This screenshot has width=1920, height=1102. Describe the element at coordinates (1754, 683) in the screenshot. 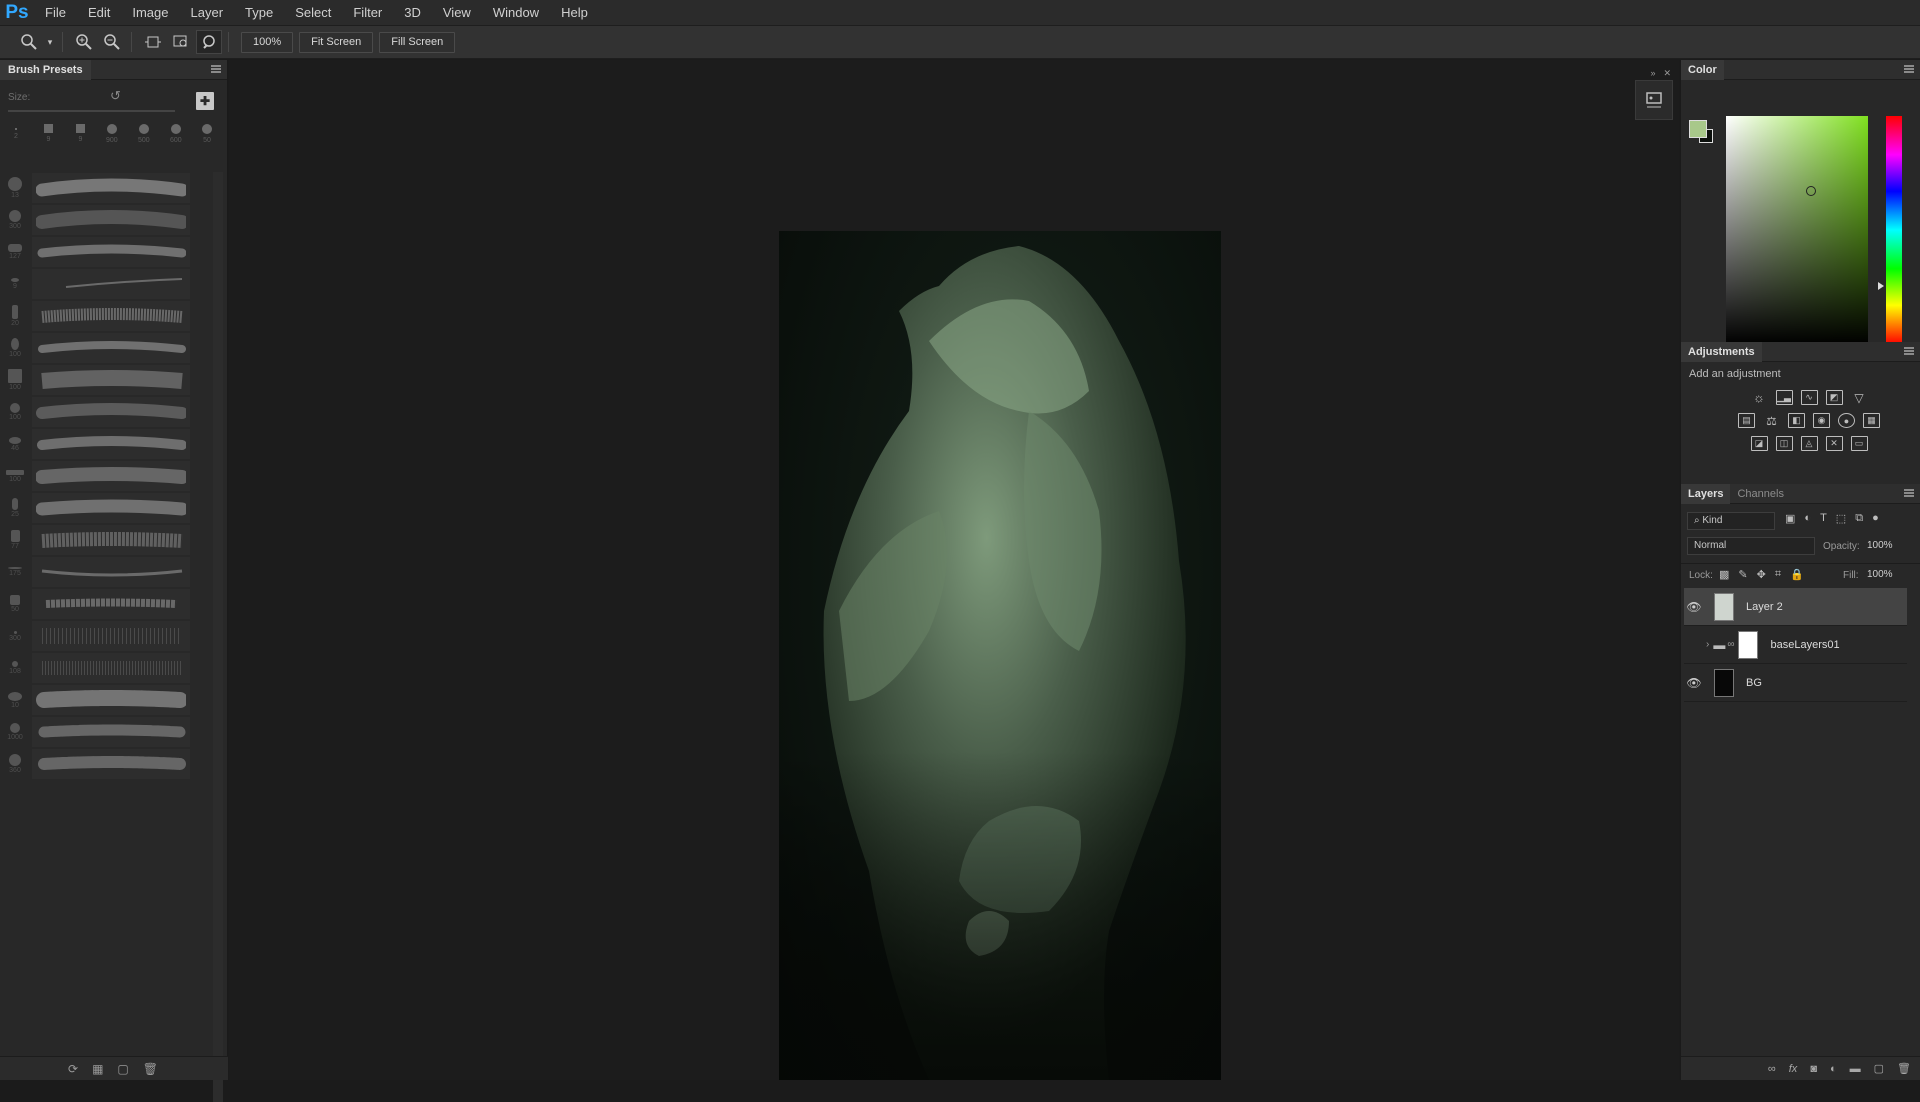

I see `layer-name: BG` at that location.